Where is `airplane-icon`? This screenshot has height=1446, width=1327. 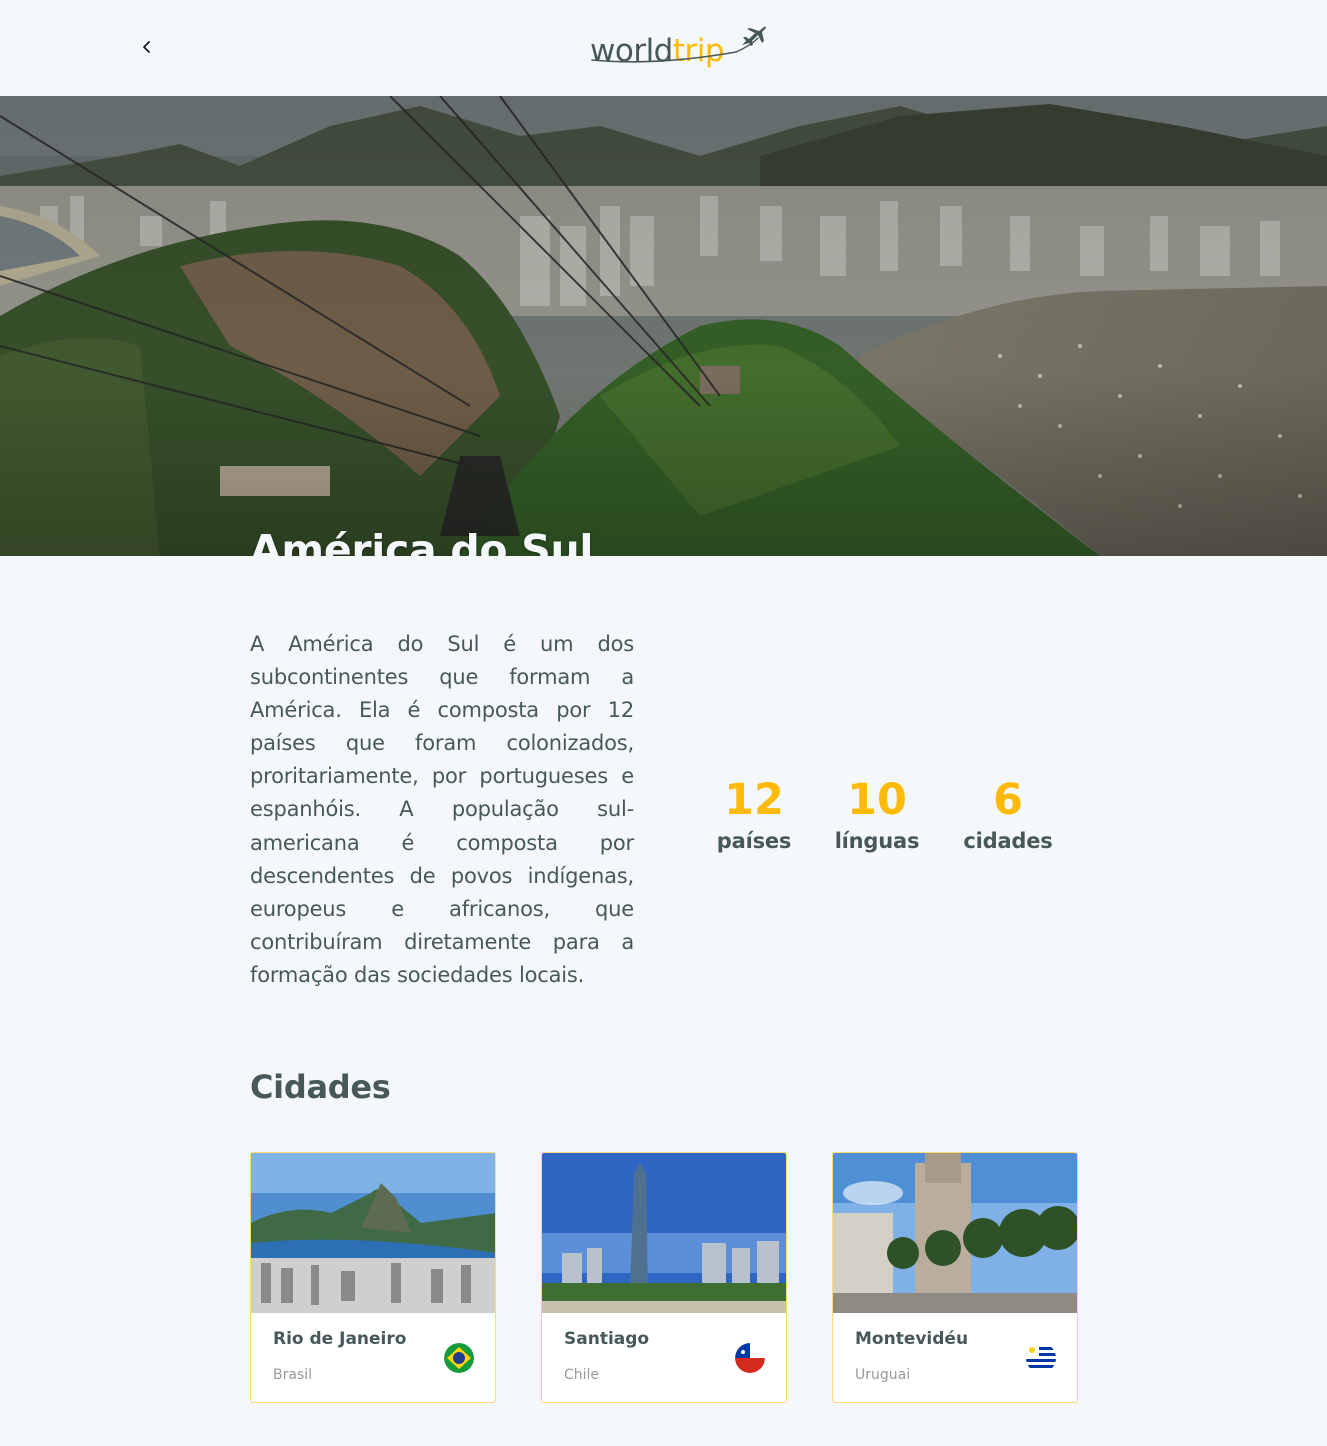
airplane-icon is located at coordinates (754, 36).